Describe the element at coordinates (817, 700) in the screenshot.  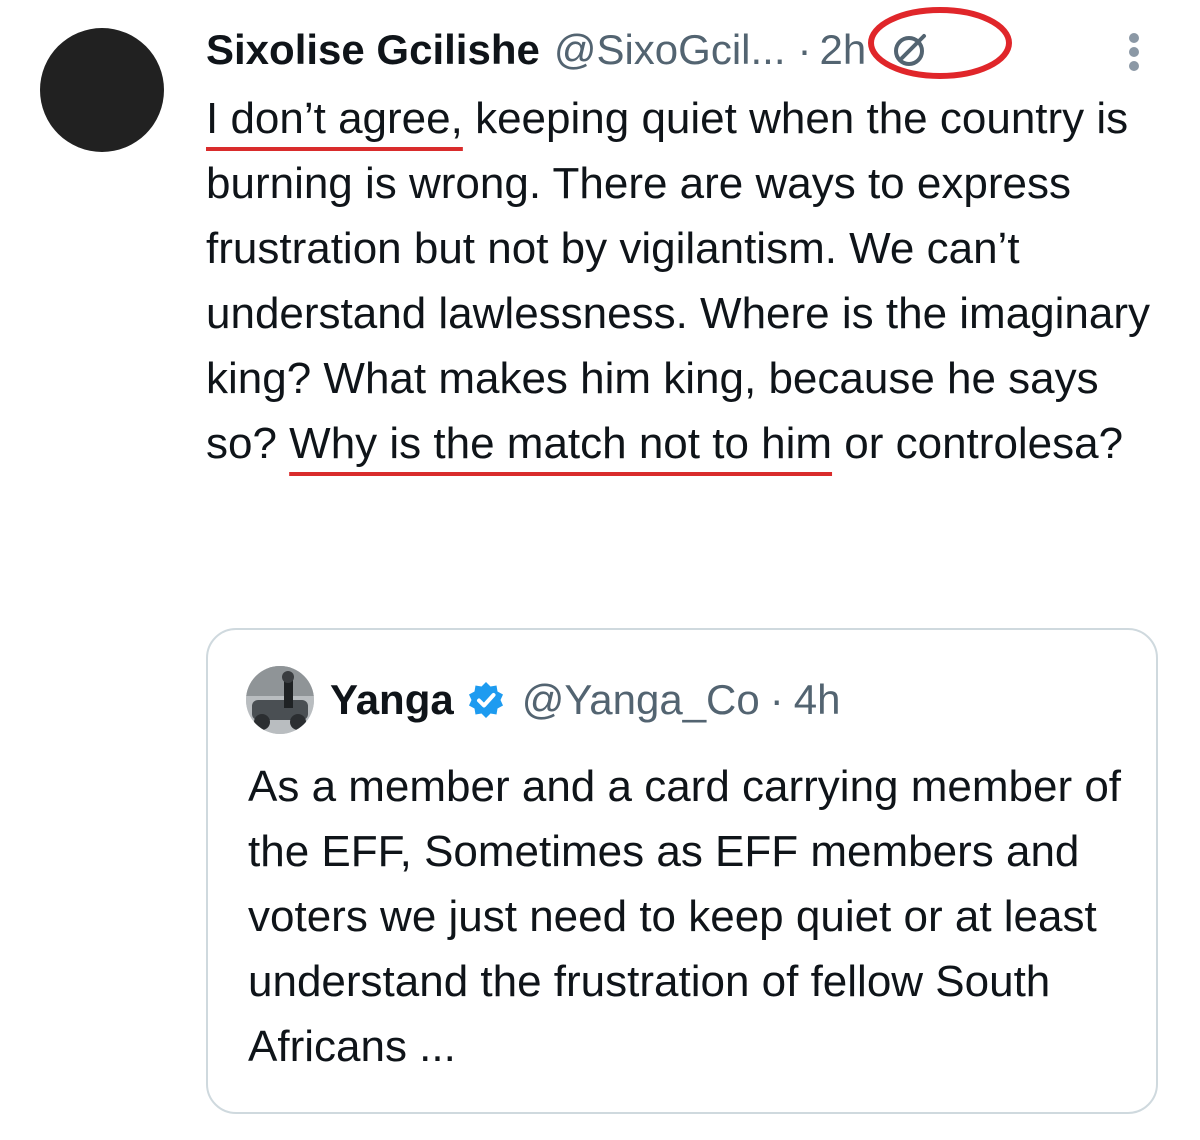
I see `quote-timestamp: 4h` at that location.